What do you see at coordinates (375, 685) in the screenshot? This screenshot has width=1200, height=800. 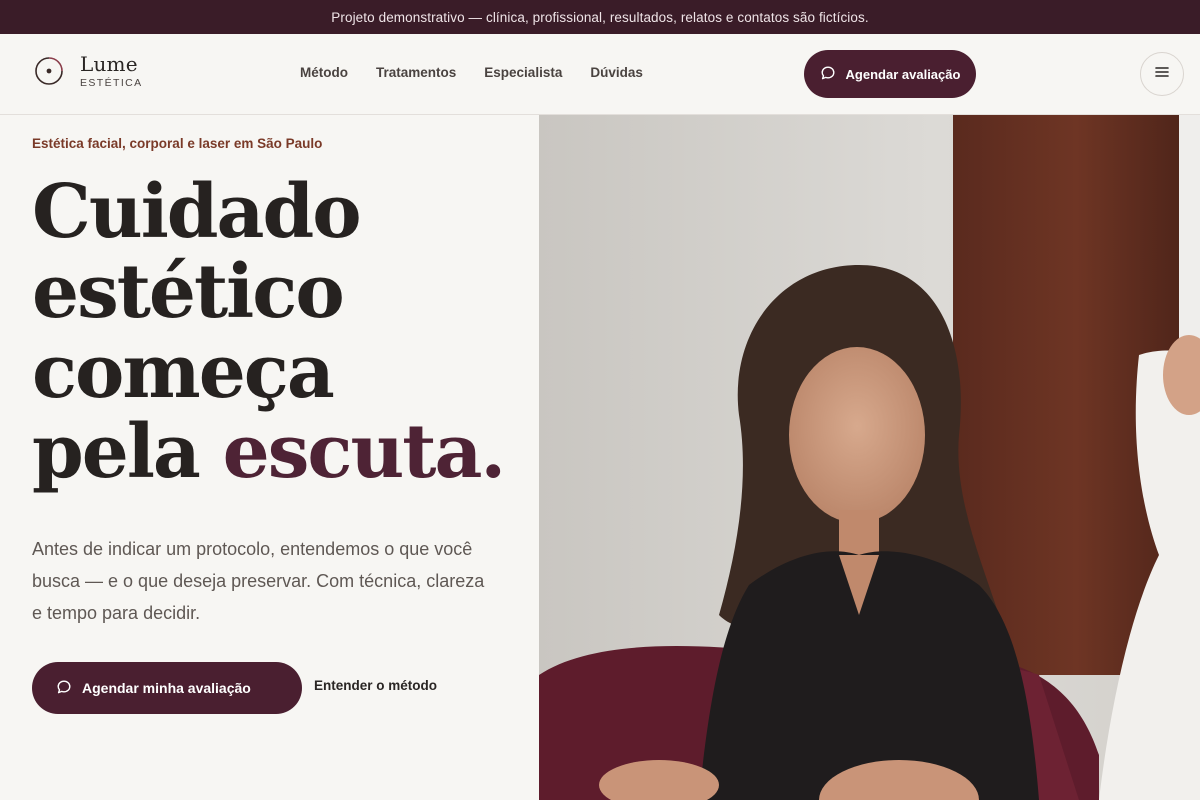 I see `learn-method-link: Entender o método` at bounding box center [375, 685].